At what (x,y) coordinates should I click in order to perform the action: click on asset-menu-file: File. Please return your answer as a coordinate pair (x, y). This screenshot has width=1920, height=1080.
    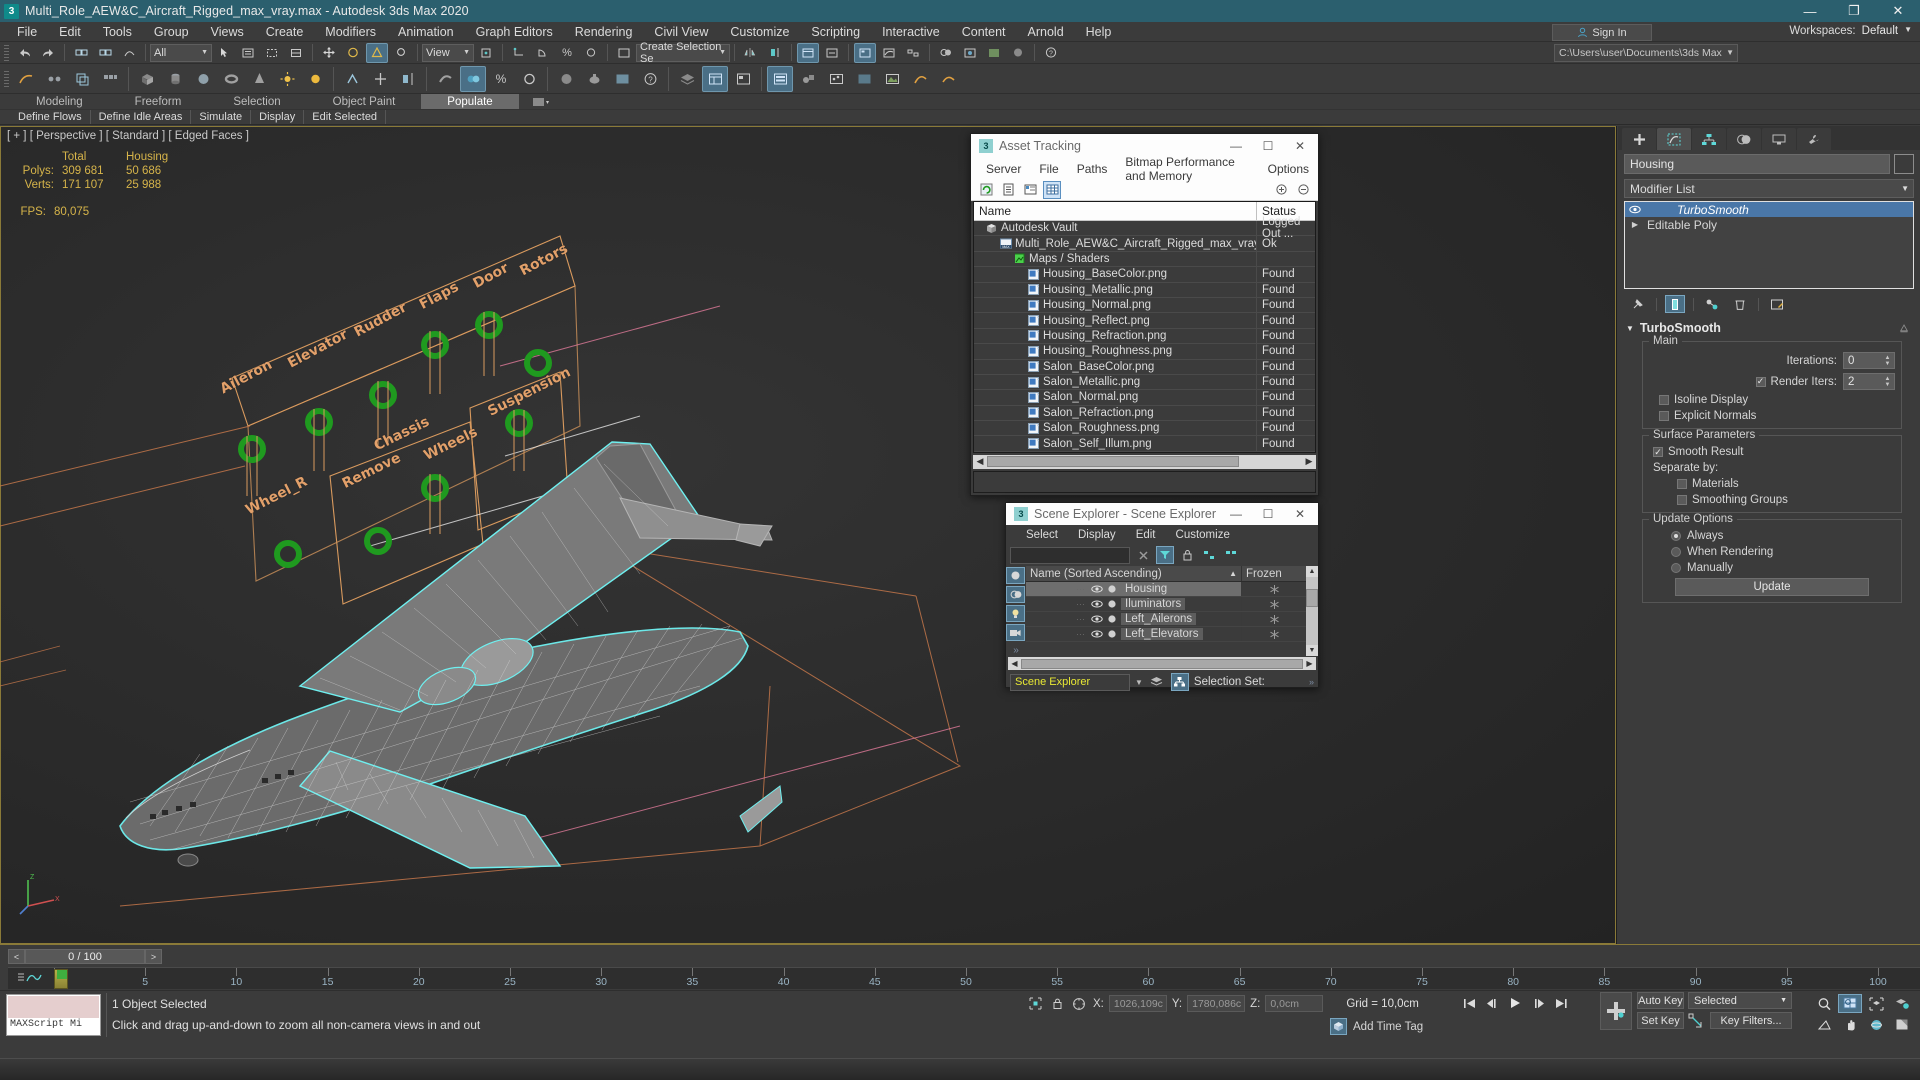
    Looking at the image, I should click on (1048, 169).